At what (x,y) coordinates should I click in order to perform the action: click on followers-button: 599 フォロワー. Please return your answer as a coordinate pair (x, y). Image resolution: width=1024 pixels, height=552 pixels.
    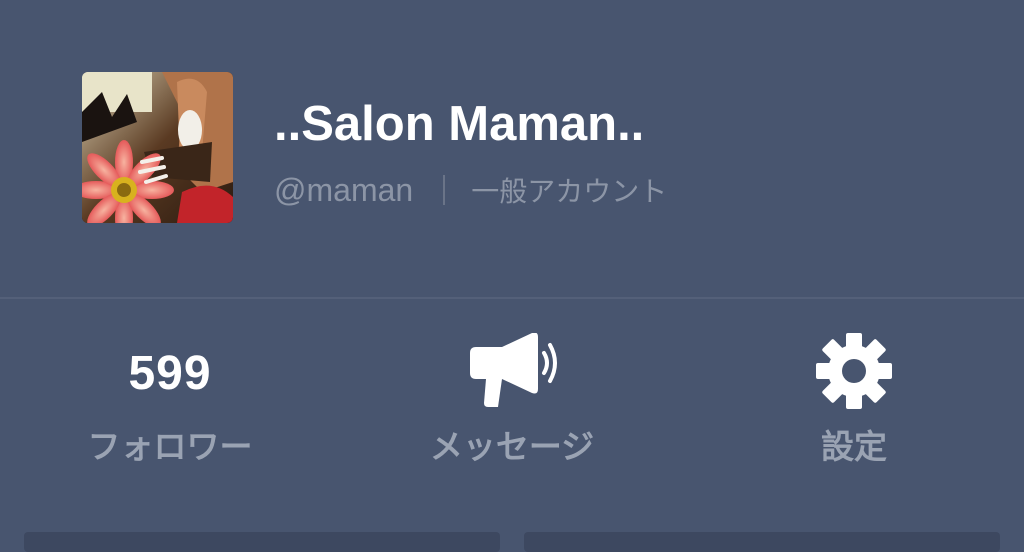
    Looking at the image, I should click on (170, 405).